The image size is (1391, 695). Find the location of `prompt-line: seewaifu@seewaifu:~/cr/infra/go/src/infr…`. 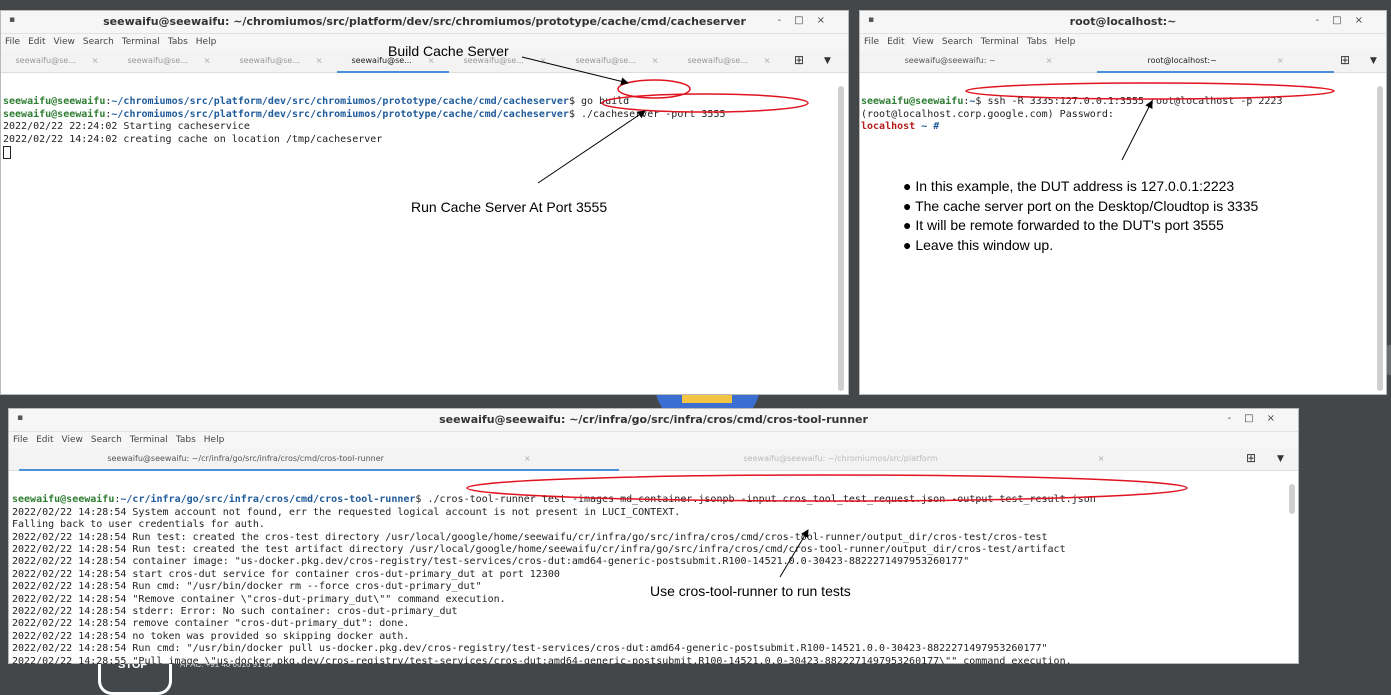

prompt-line: seewaifu@seewaifu:~/cr/infra/go/src/infr… is located at coordinates (554, 500).